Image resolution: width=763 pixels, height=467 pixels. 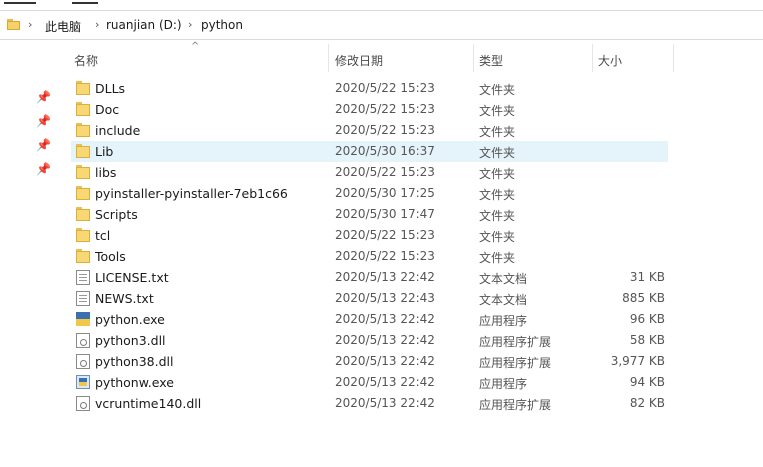 What do you see at coordinates (503, 300) in the screenshot?
I see `file-type: 文本文档` at bounding box center [503, 300].